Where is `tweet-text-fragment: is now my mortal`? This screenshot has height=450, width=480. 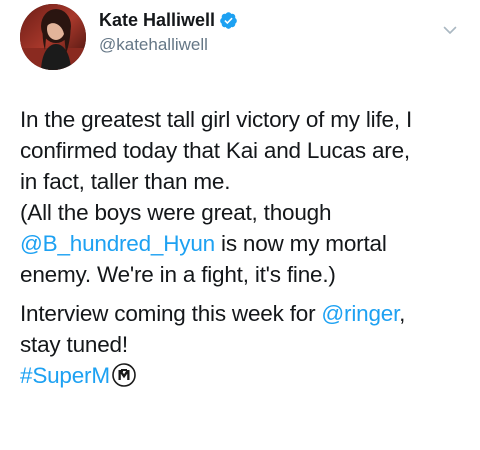 tweet-text-fragment: is now my mortal is located at coordinates (300, 243).